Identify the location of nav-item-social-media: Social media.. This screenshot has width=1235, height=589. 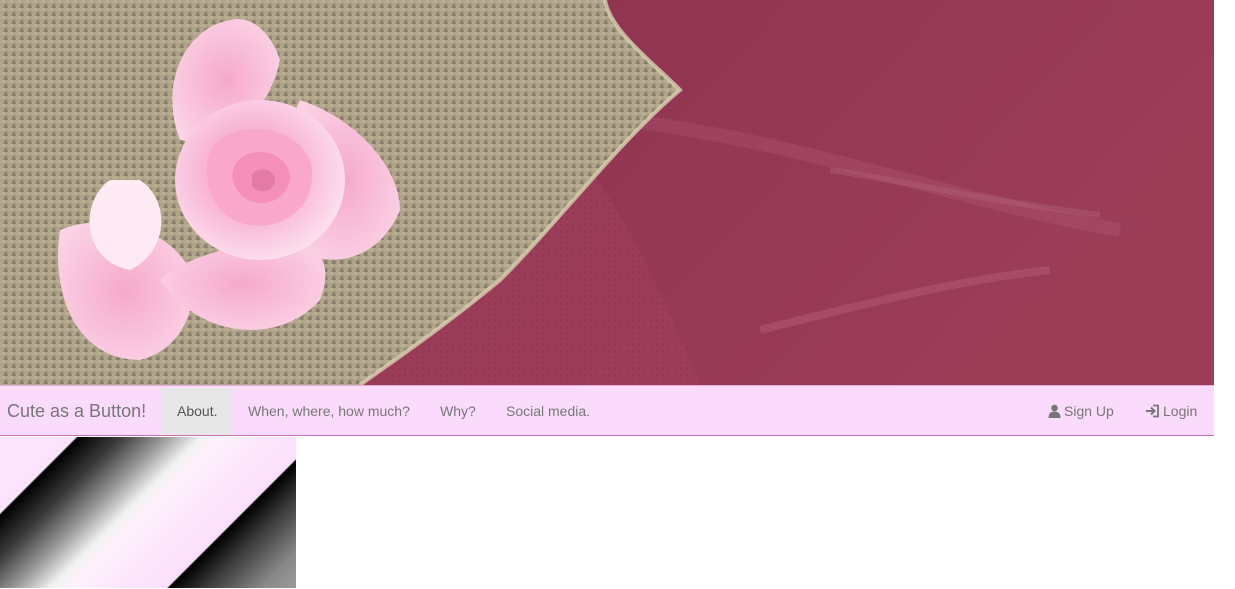
(548, 411).